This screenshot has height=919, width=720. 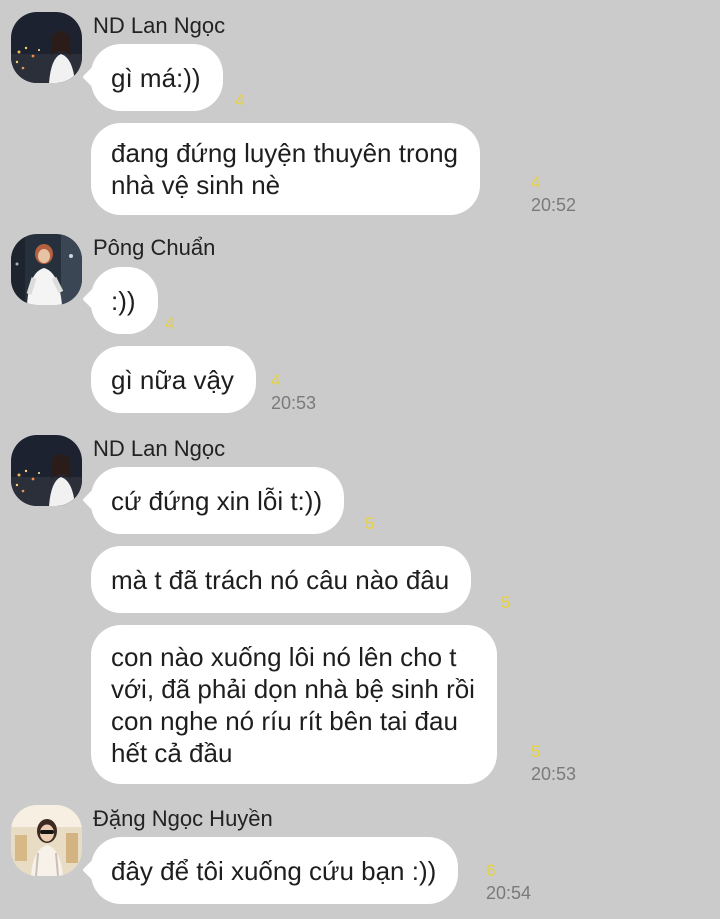 What do you see at coordinates (183, 818) in the screenshot?
I see `sender-name: Đặng Ngọc Huyền` at bounding box center [183, 818].